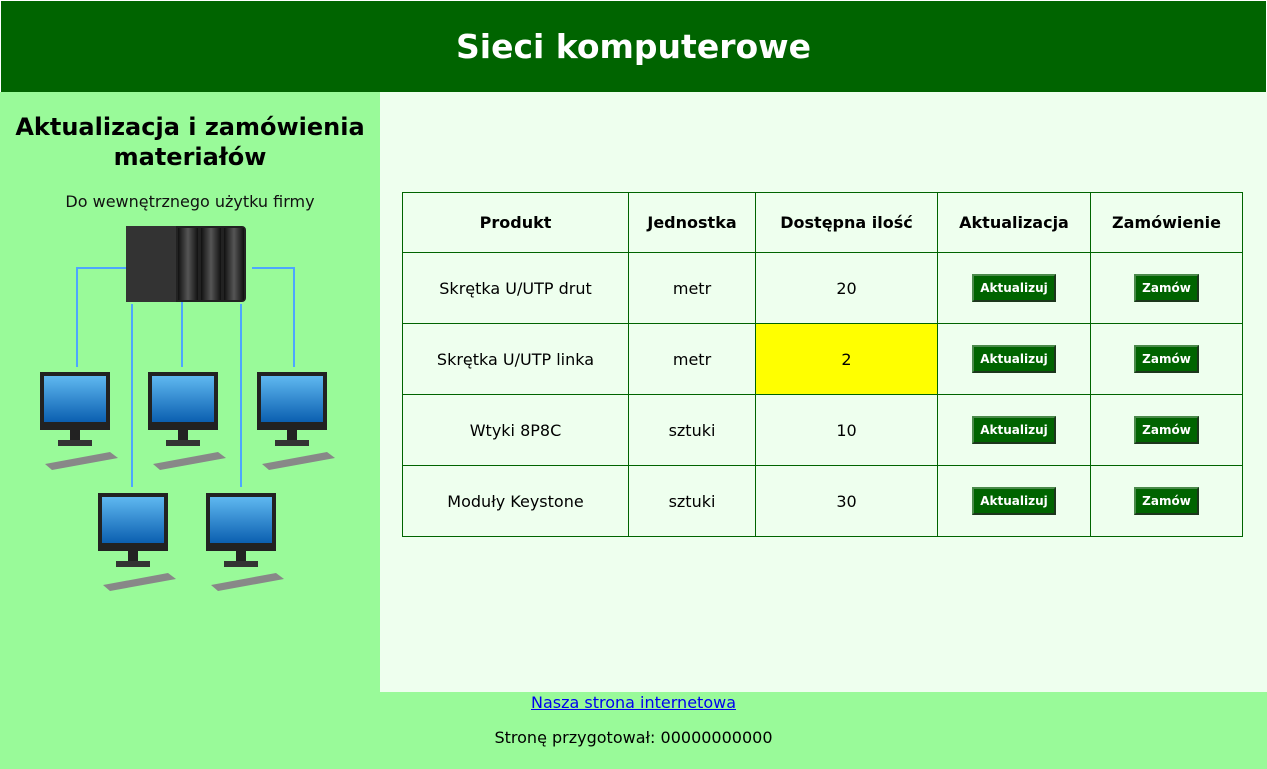  Describe the element at coordinates (692, 222) in the screenshot. I see `column-header-unit: Jednostka` at that location.